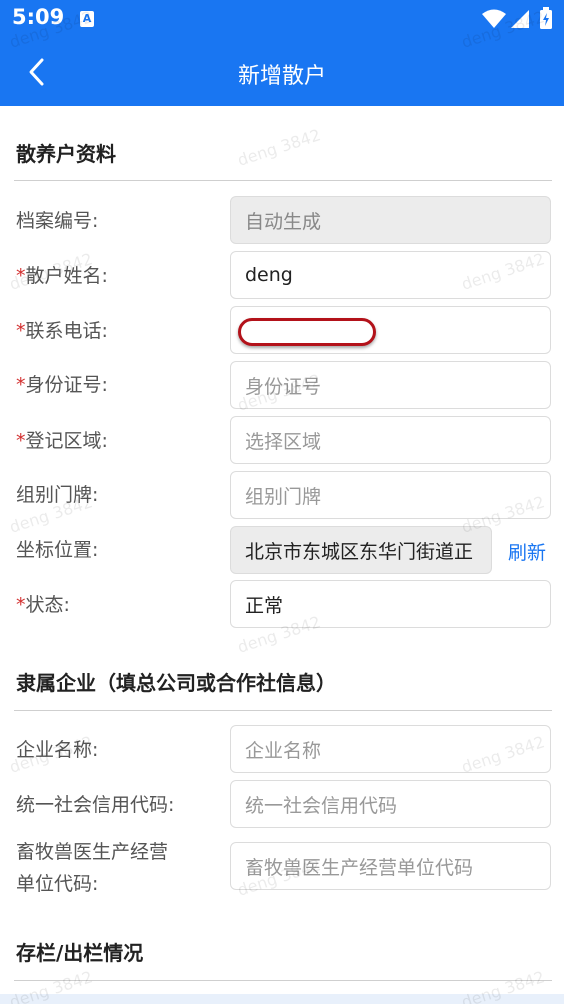 Image resolution: width=564 pixels, height=1004 pixels. I want to click on location-field: 北京市东城区东华门街道正, so click(361, 550).